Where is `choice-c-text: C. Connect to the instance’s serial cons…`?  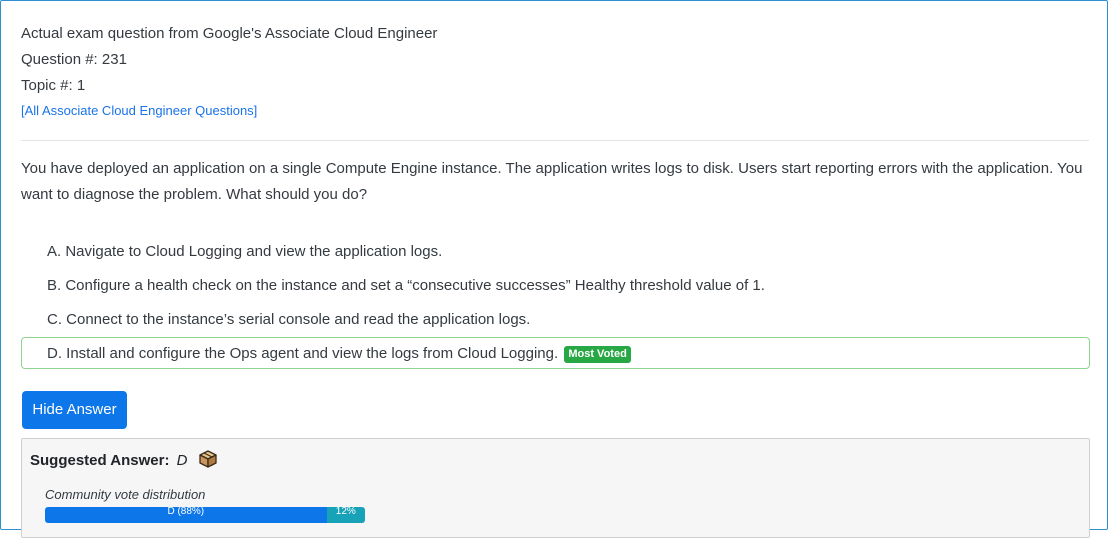 choice-c-text: C. Connect to the instance’s serial cons… is located at coordinates (289, 319).